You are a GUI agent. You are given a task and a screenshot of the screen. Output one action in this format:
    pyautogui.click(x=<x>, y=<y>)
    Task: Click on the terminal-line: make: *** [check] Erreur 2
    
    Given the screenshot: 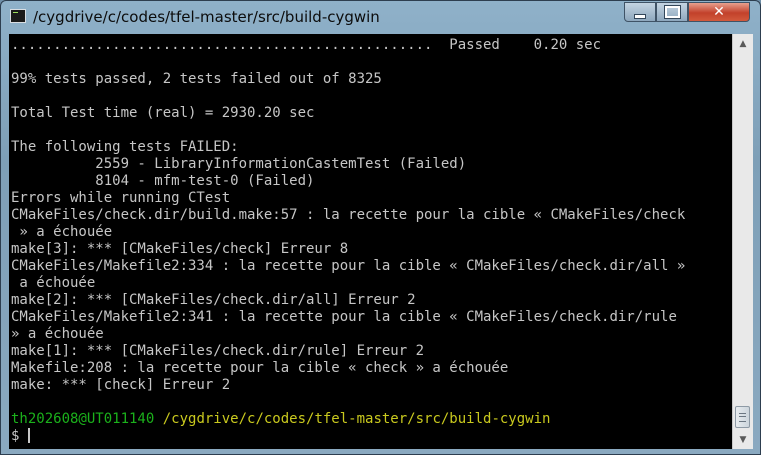 What is the action you would take?
    pyautogui.click(x=121, y=385)
    